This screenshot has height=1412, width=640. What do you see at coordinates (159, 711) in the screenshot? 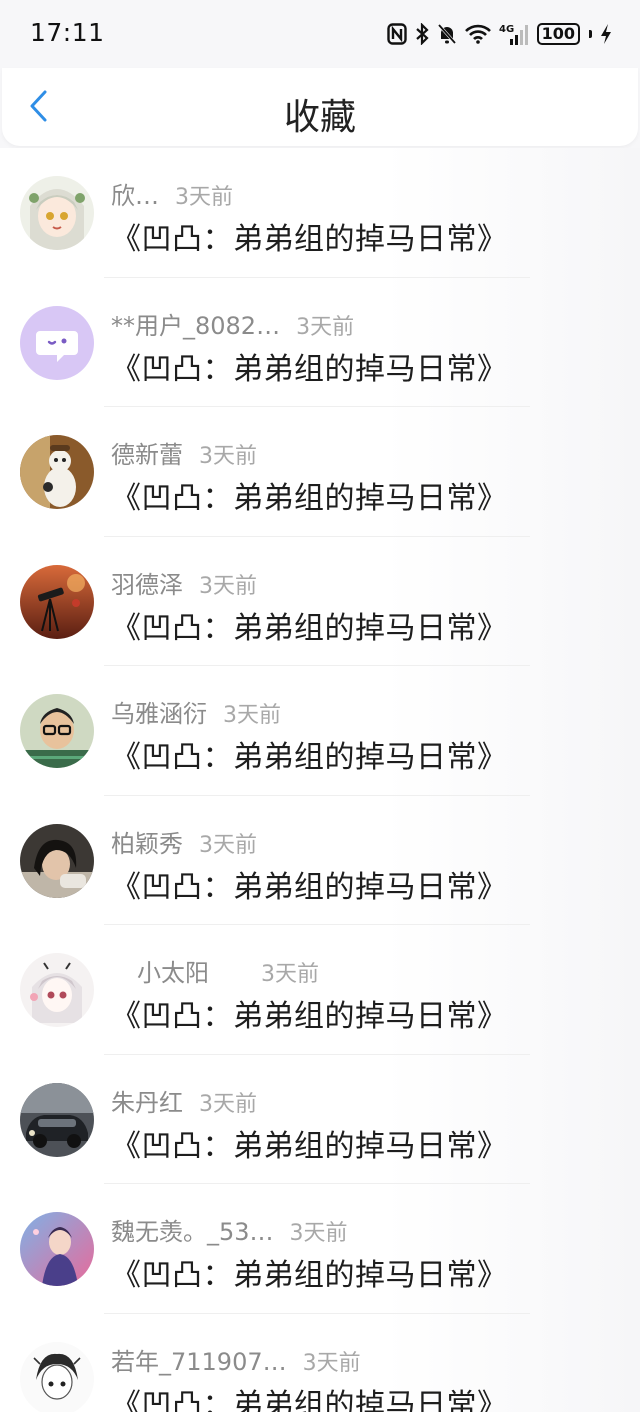
I see `user-name: 乌雅涵衍` at bounding box center [159, 711].